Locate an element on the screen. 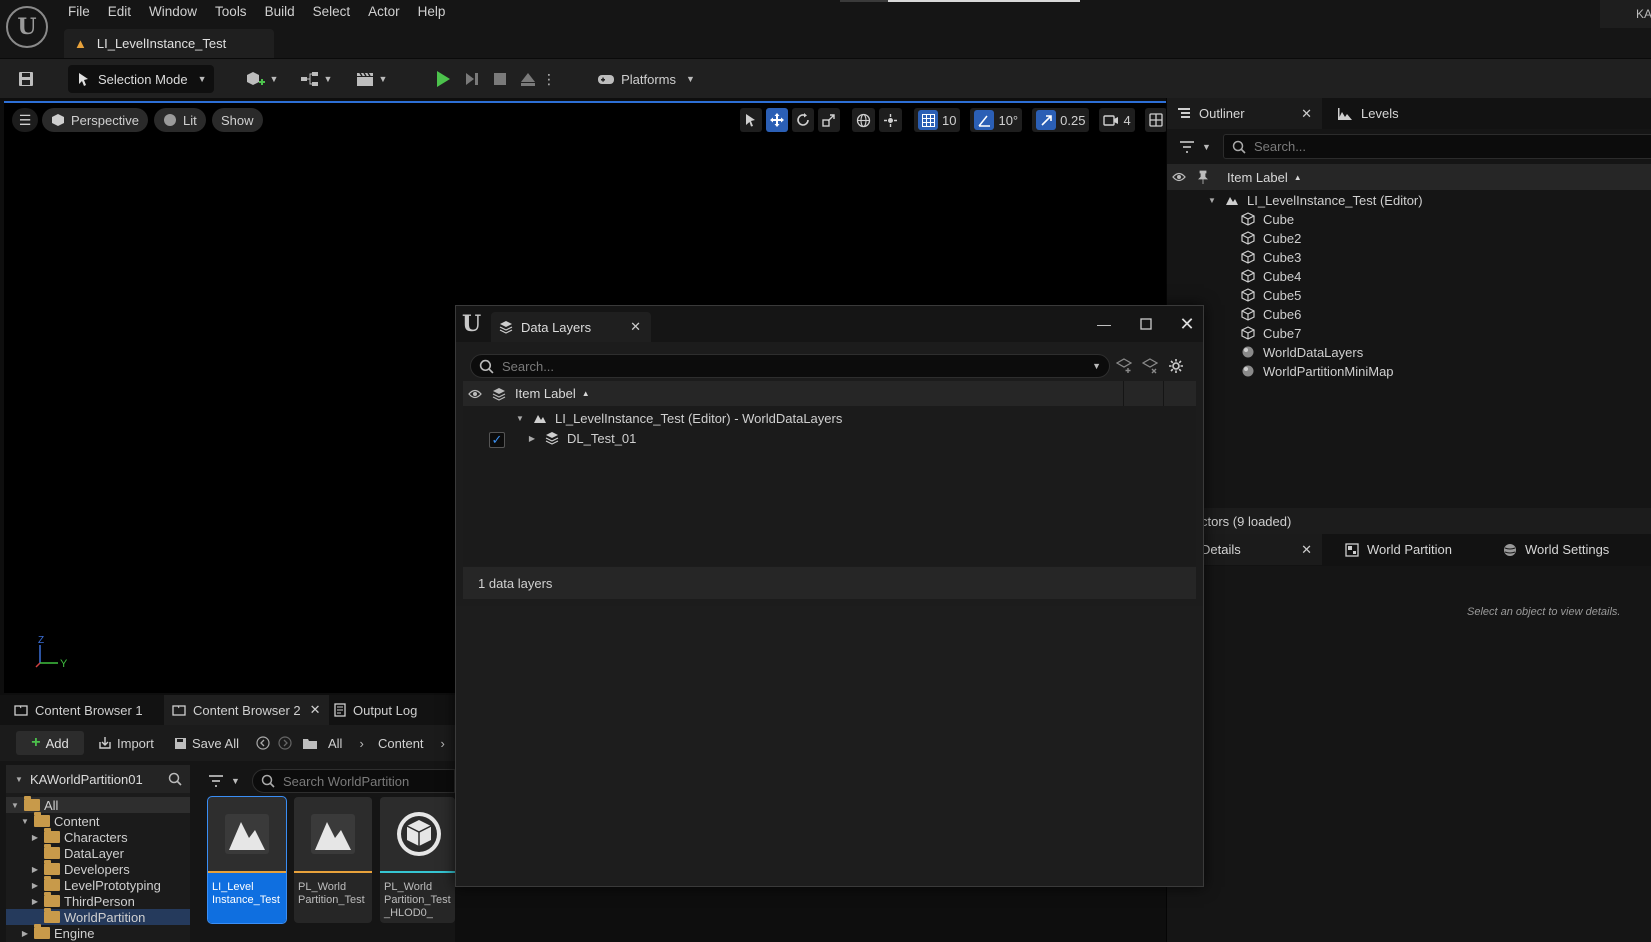 The width and height of the screenshot is (1651, 942). tab-world-settings: World Settings is located at coordinates (1556, 549).